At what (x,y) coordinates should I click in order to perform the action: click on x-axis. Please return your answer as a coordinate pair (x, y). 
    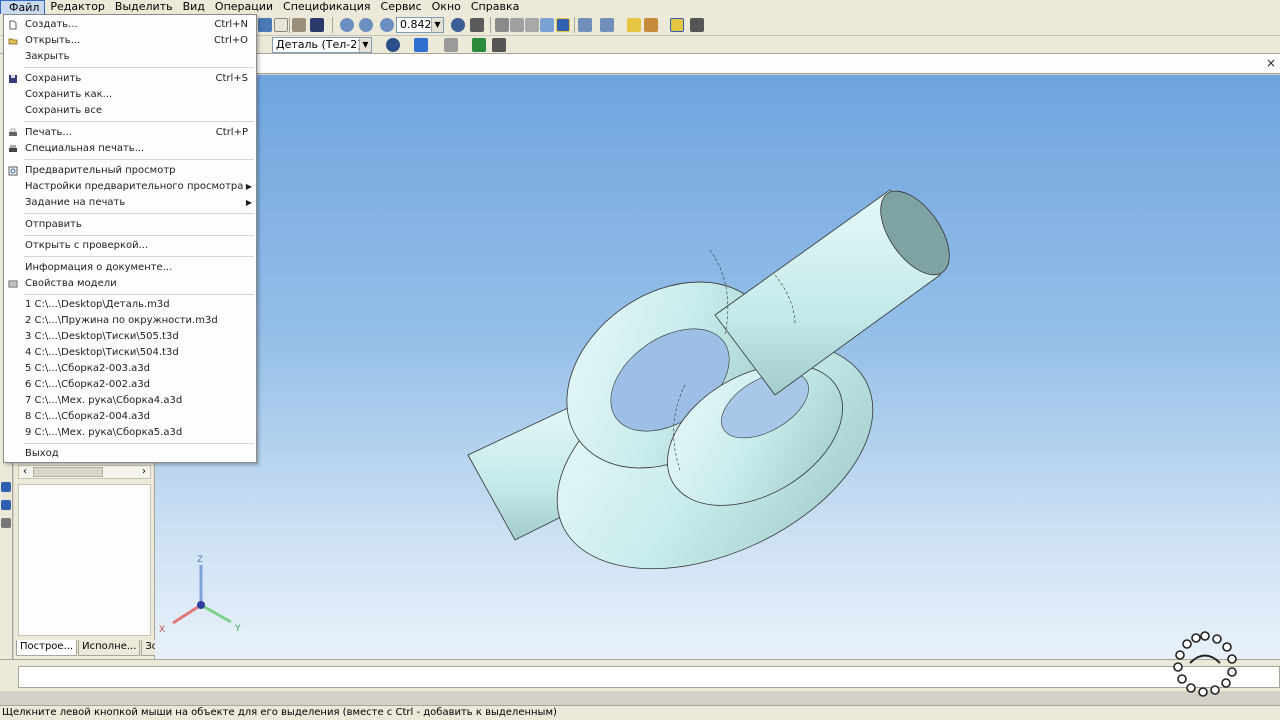
    Looking at the image, I should click on (187, 614).